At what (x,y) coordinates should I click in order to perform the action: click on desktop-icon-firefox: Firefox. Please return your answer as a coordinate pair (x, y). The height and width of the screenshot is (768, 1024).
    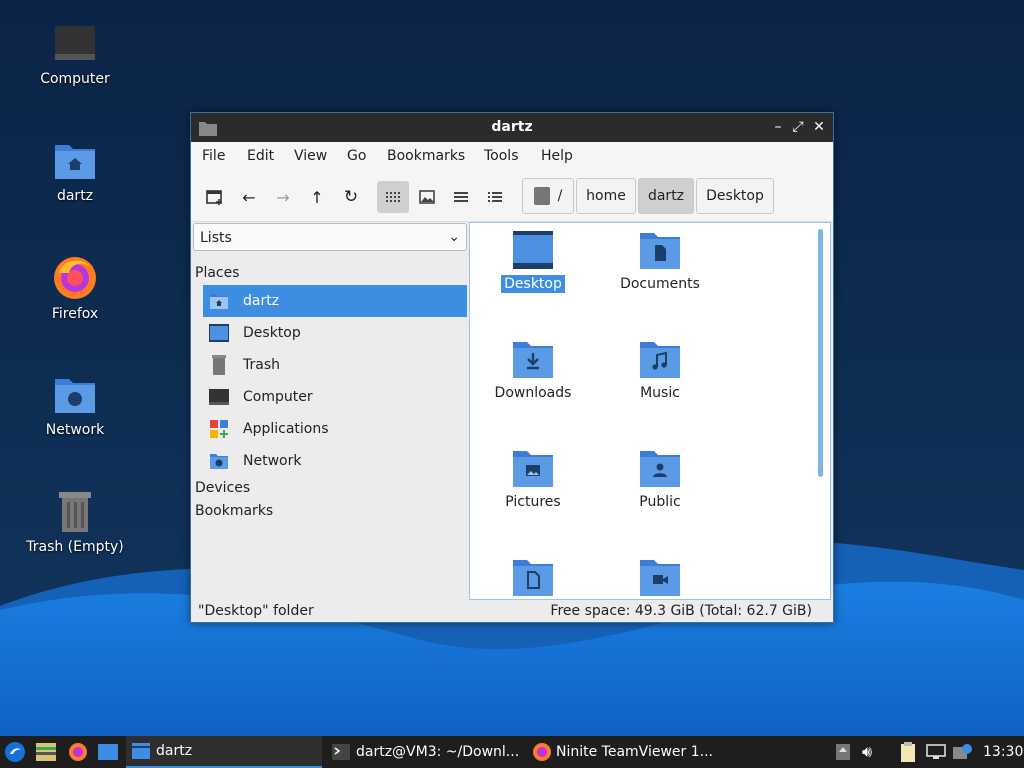
    Looking at the image, I should click on (75, 288).